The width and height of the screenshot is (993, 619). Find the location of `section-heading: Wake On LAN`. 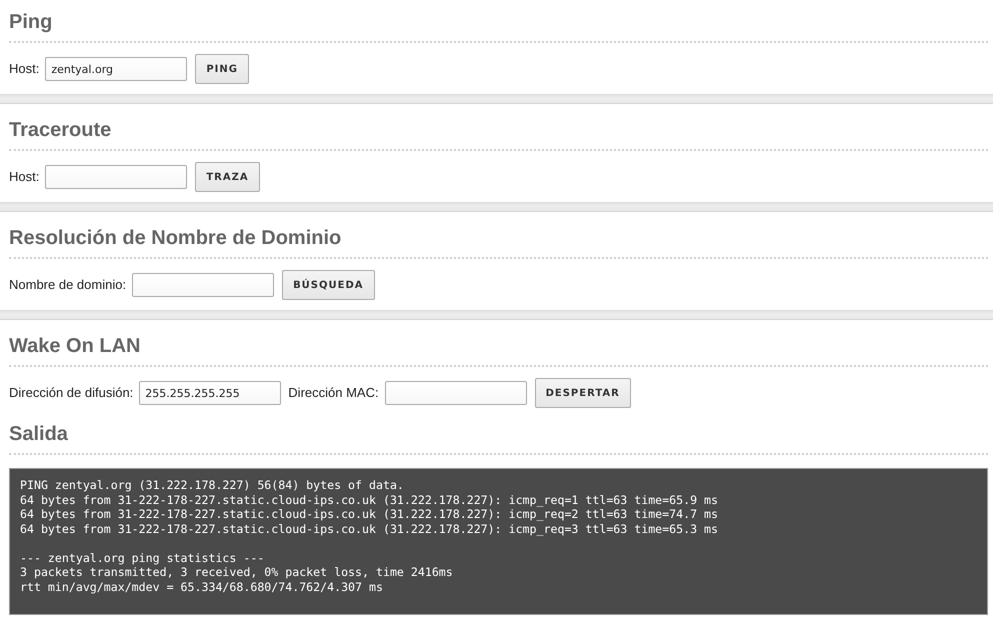

section-heading: Wake On LAN is located at coordinates (498, 350).